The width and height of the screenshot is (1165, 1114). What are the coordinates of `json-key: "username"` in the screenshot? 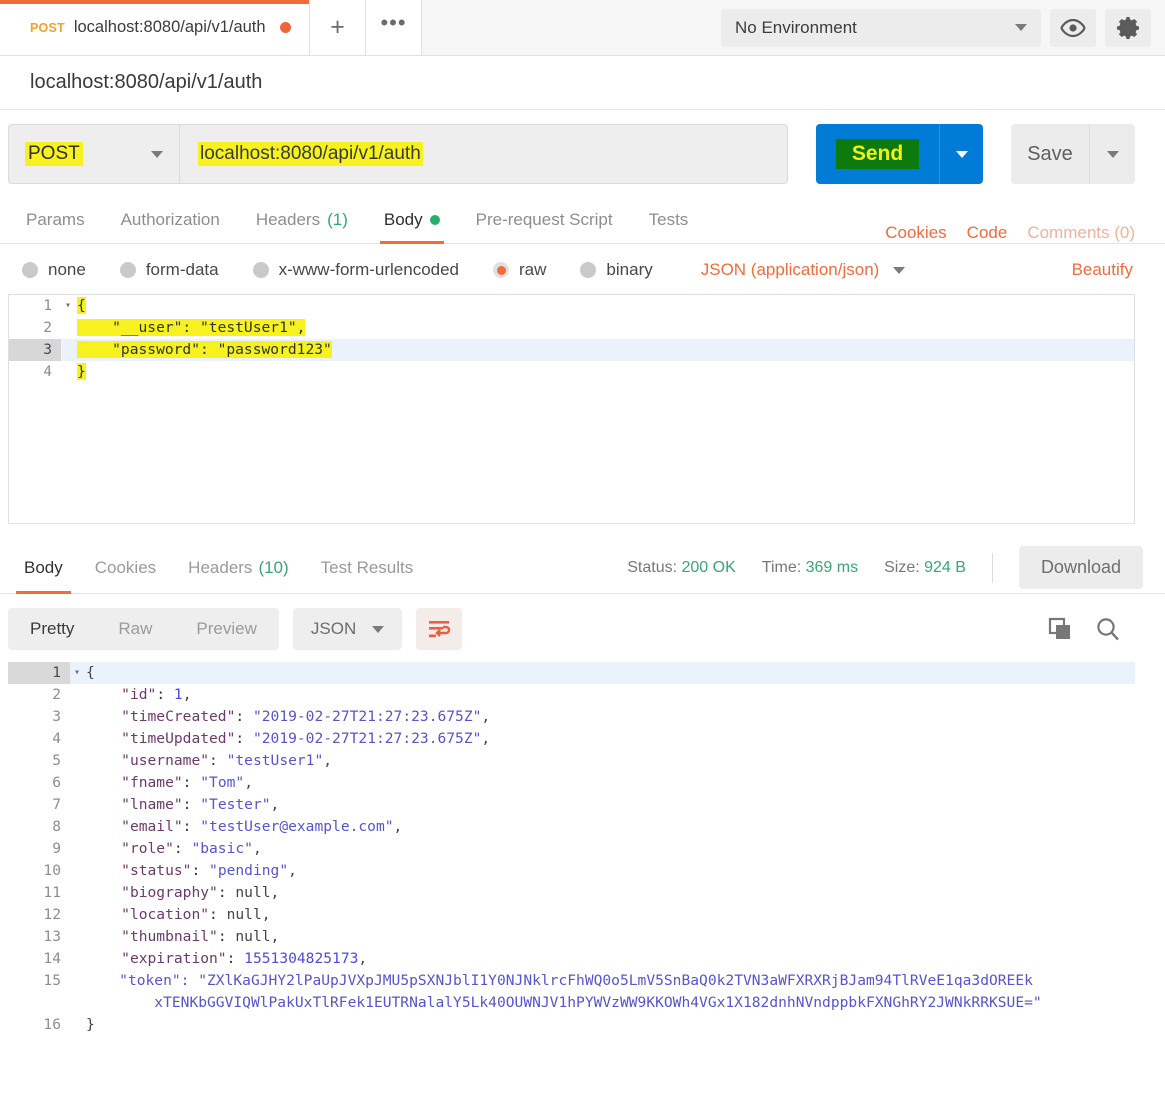 It's located at (165, 760).